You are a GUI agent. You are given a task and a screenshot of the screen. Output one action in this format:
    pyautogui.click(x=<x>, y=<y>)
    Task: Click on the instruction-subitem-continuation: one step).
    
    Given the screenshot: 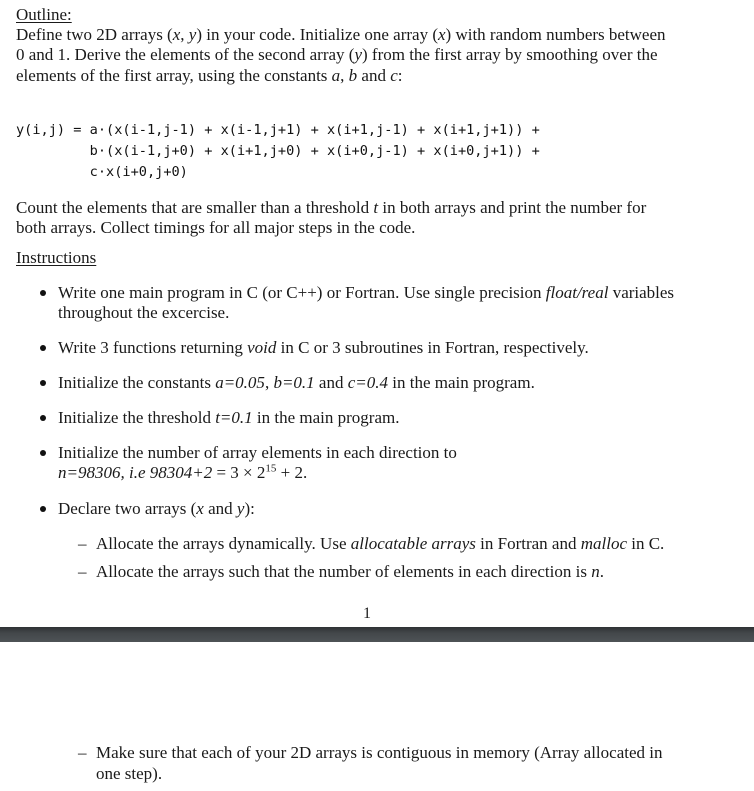 What is the action you would take?
    pyautogui.click(x=129, y=773)
    